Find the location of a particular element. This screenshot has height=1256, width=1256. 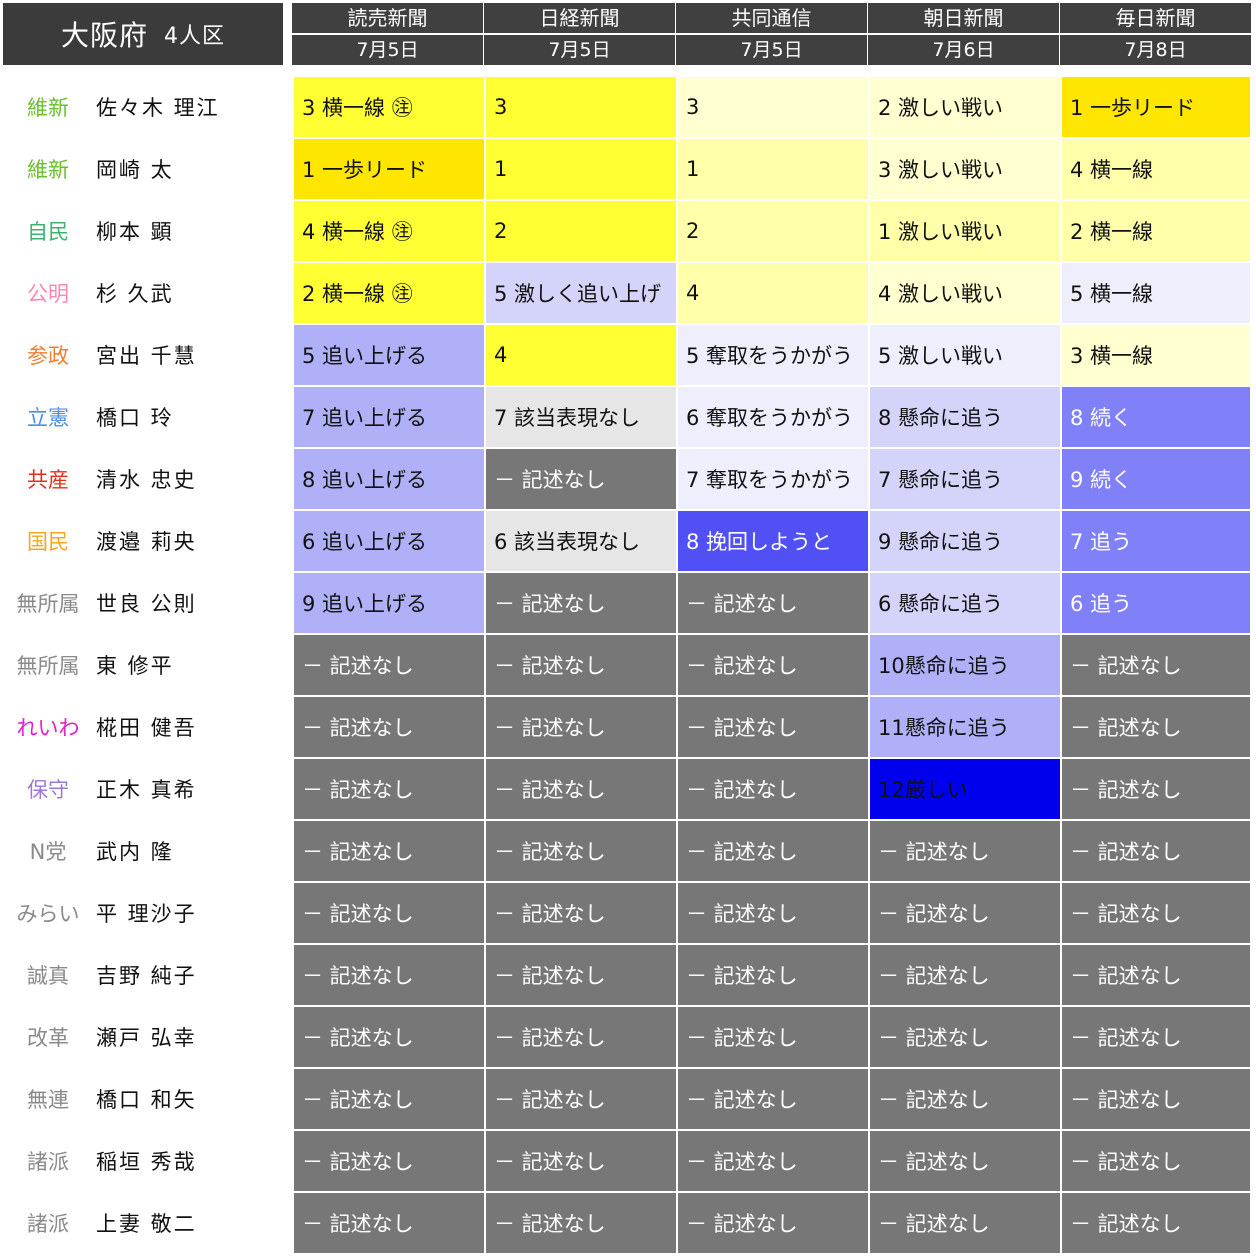

candidate-name: 正木 真希 is located at coordinates (146, 790).